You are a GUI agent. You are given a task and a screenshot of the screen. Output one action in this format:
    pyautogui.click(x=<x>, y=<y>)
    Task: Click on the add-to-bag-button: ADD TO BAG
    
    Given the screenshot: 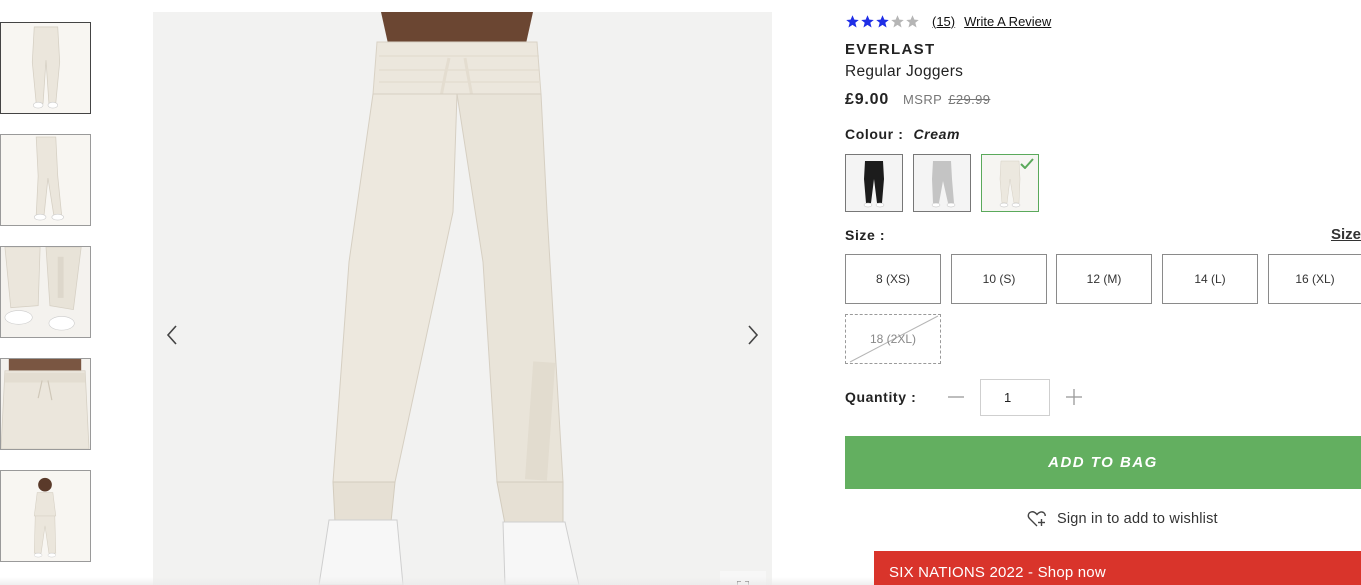 What is the action you would take?
    pyautogui.click(x=1103, y=462)
    